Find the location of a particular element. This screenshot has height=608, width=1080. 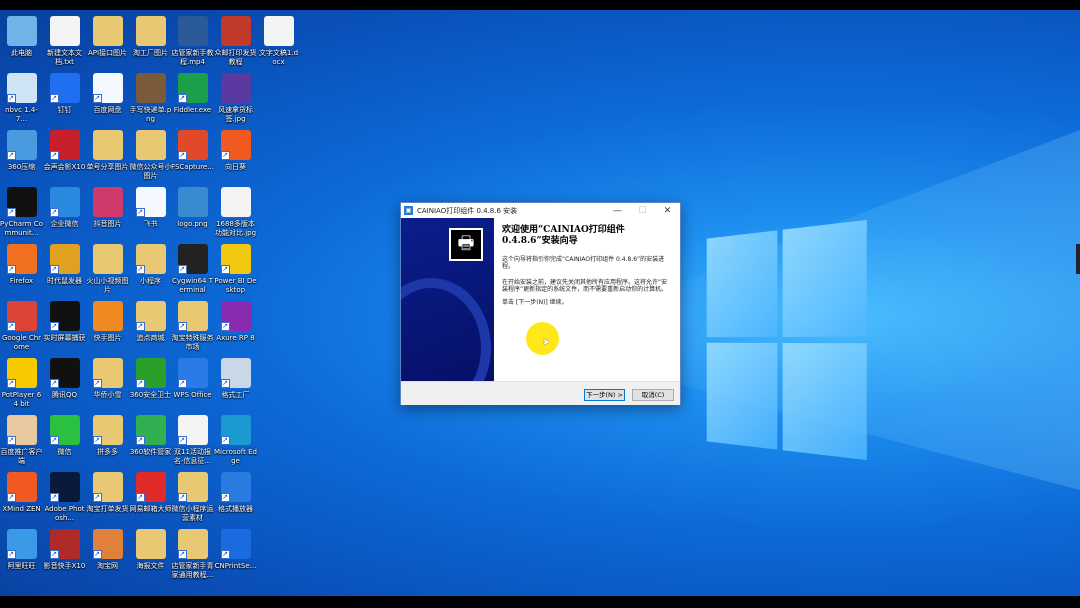

desktop-icon: ↗ Power BI Desktop is located at coordinates (235, 269).